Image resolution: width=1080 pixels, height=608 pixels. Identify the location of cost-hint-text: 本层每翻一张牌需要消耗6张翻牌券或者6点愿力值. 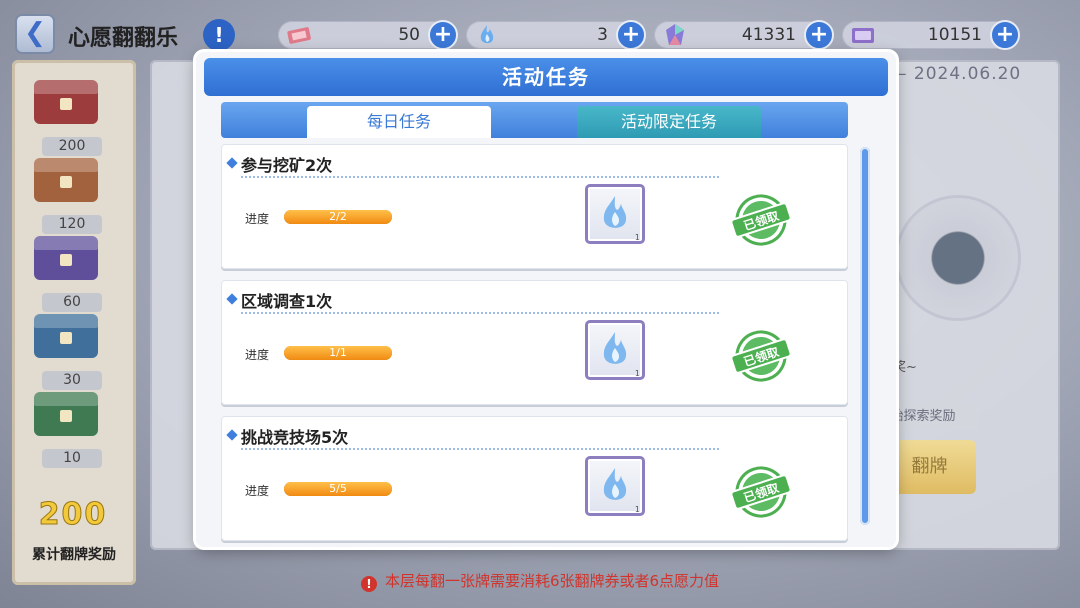
(552, 581).